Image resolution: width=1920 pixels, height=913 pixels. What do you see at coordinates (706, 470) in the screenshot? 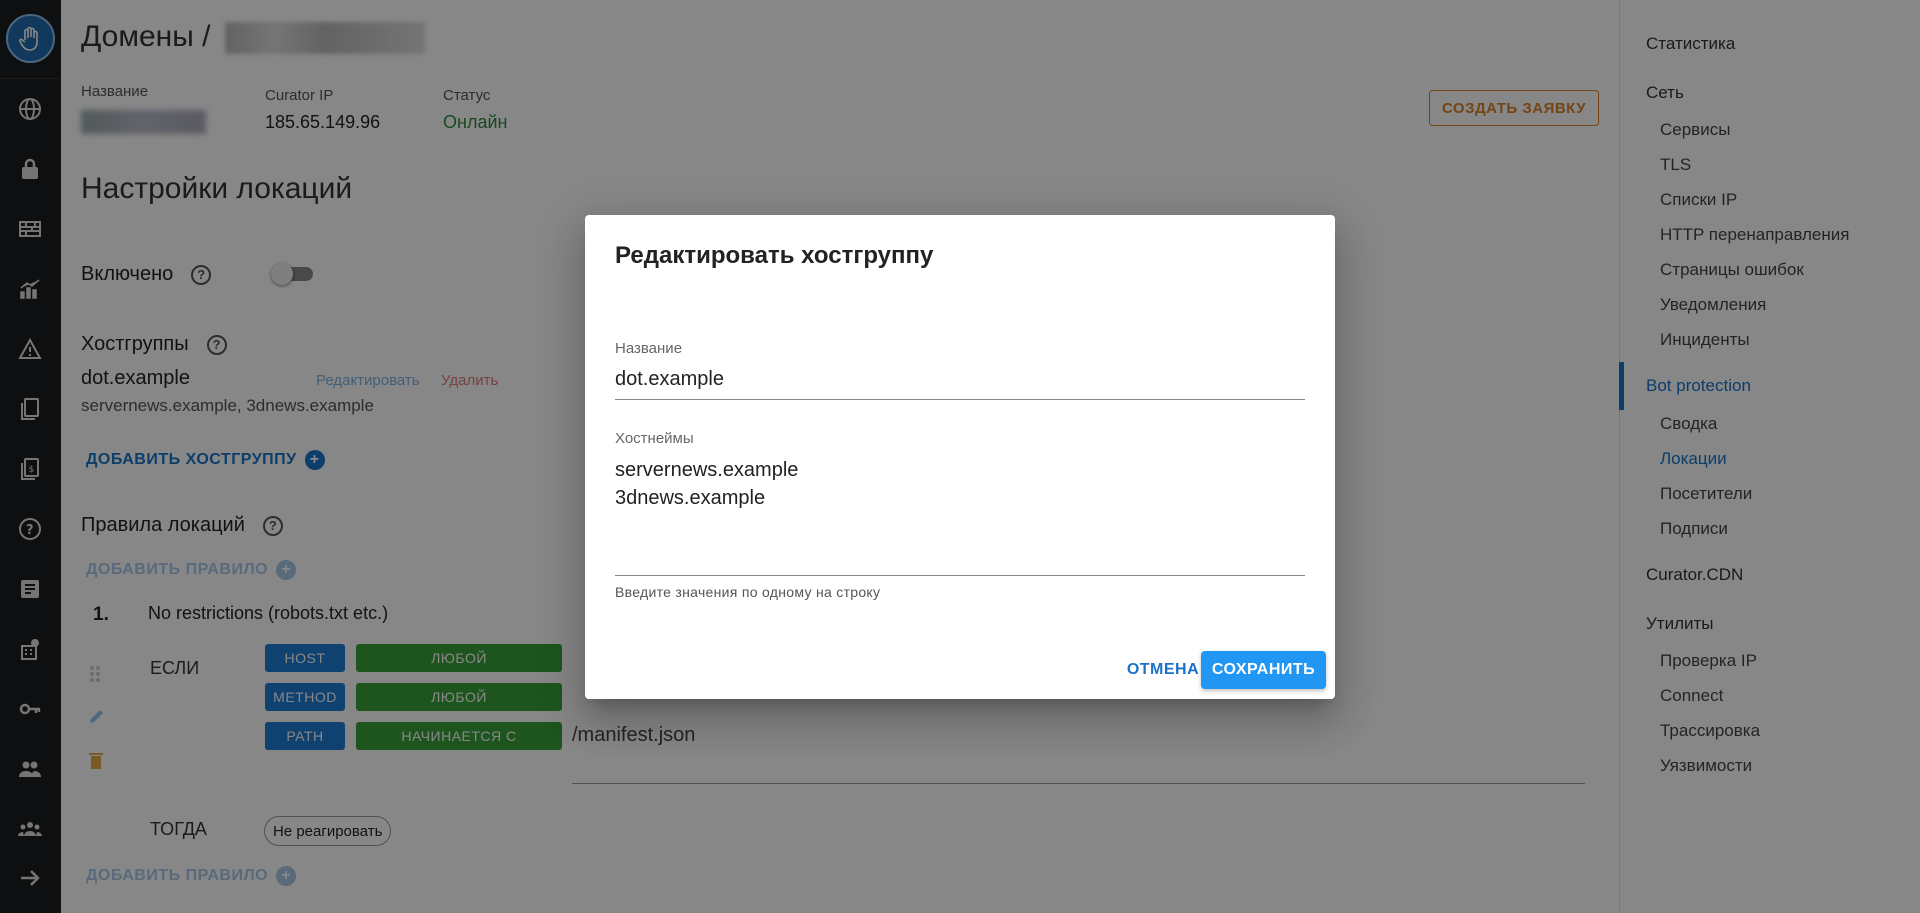
I see `hostname-line-1: servernews.example` at bounding box center [706, 470].